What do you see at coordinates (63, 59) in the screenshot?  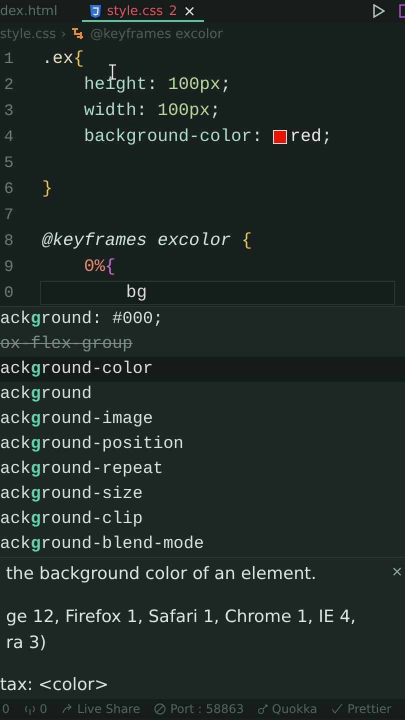 I see `code-line: .ex{` at bounding box center [63, 59].